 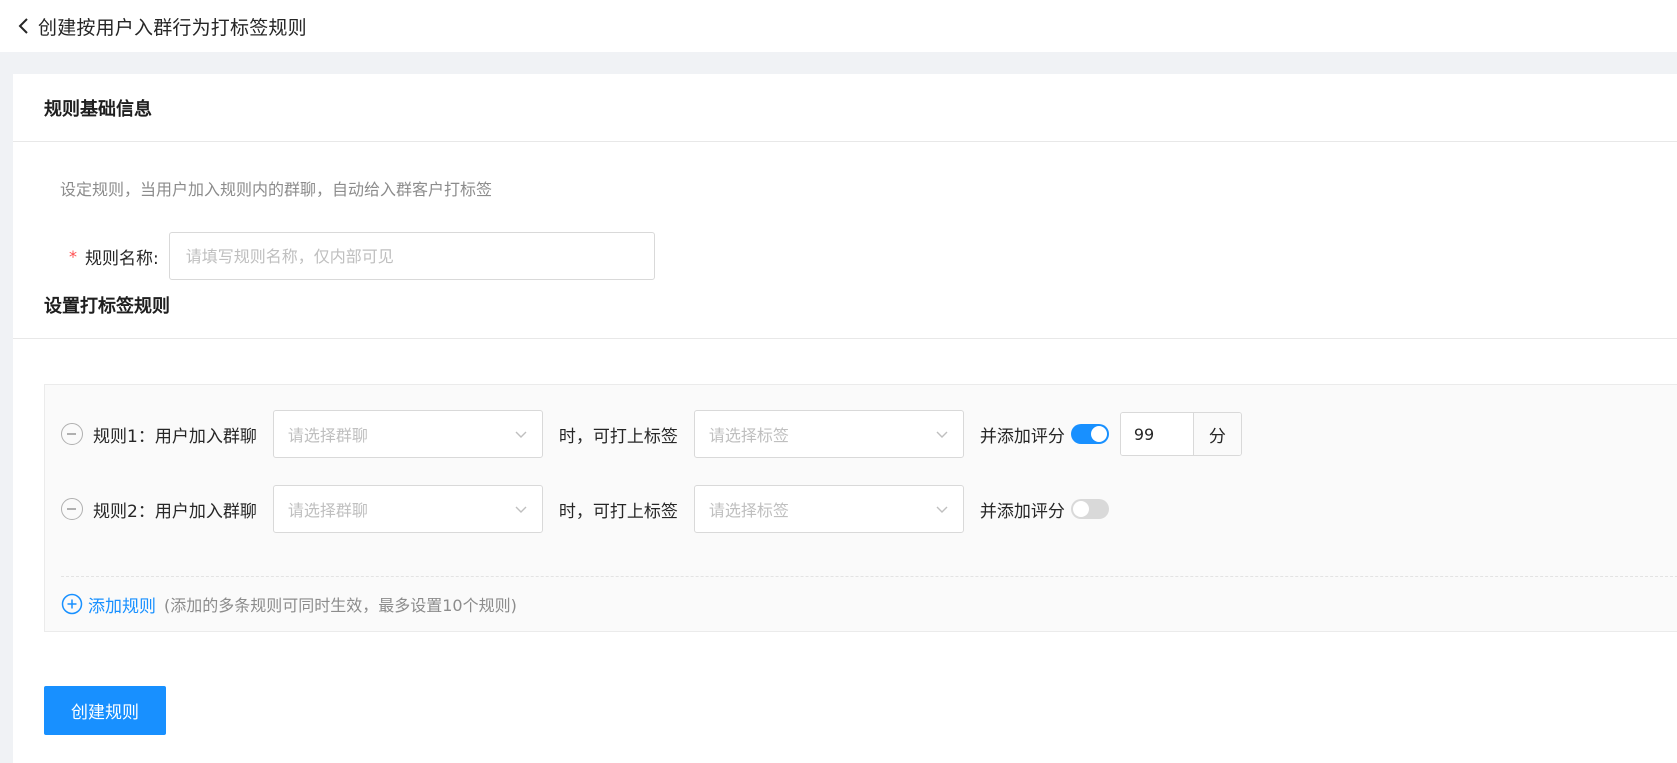 I want to click on basic-info-hint: 设定规则，当用户加入规则内的群聊，自动给入群客户打标签, so click(x=276, y=189).